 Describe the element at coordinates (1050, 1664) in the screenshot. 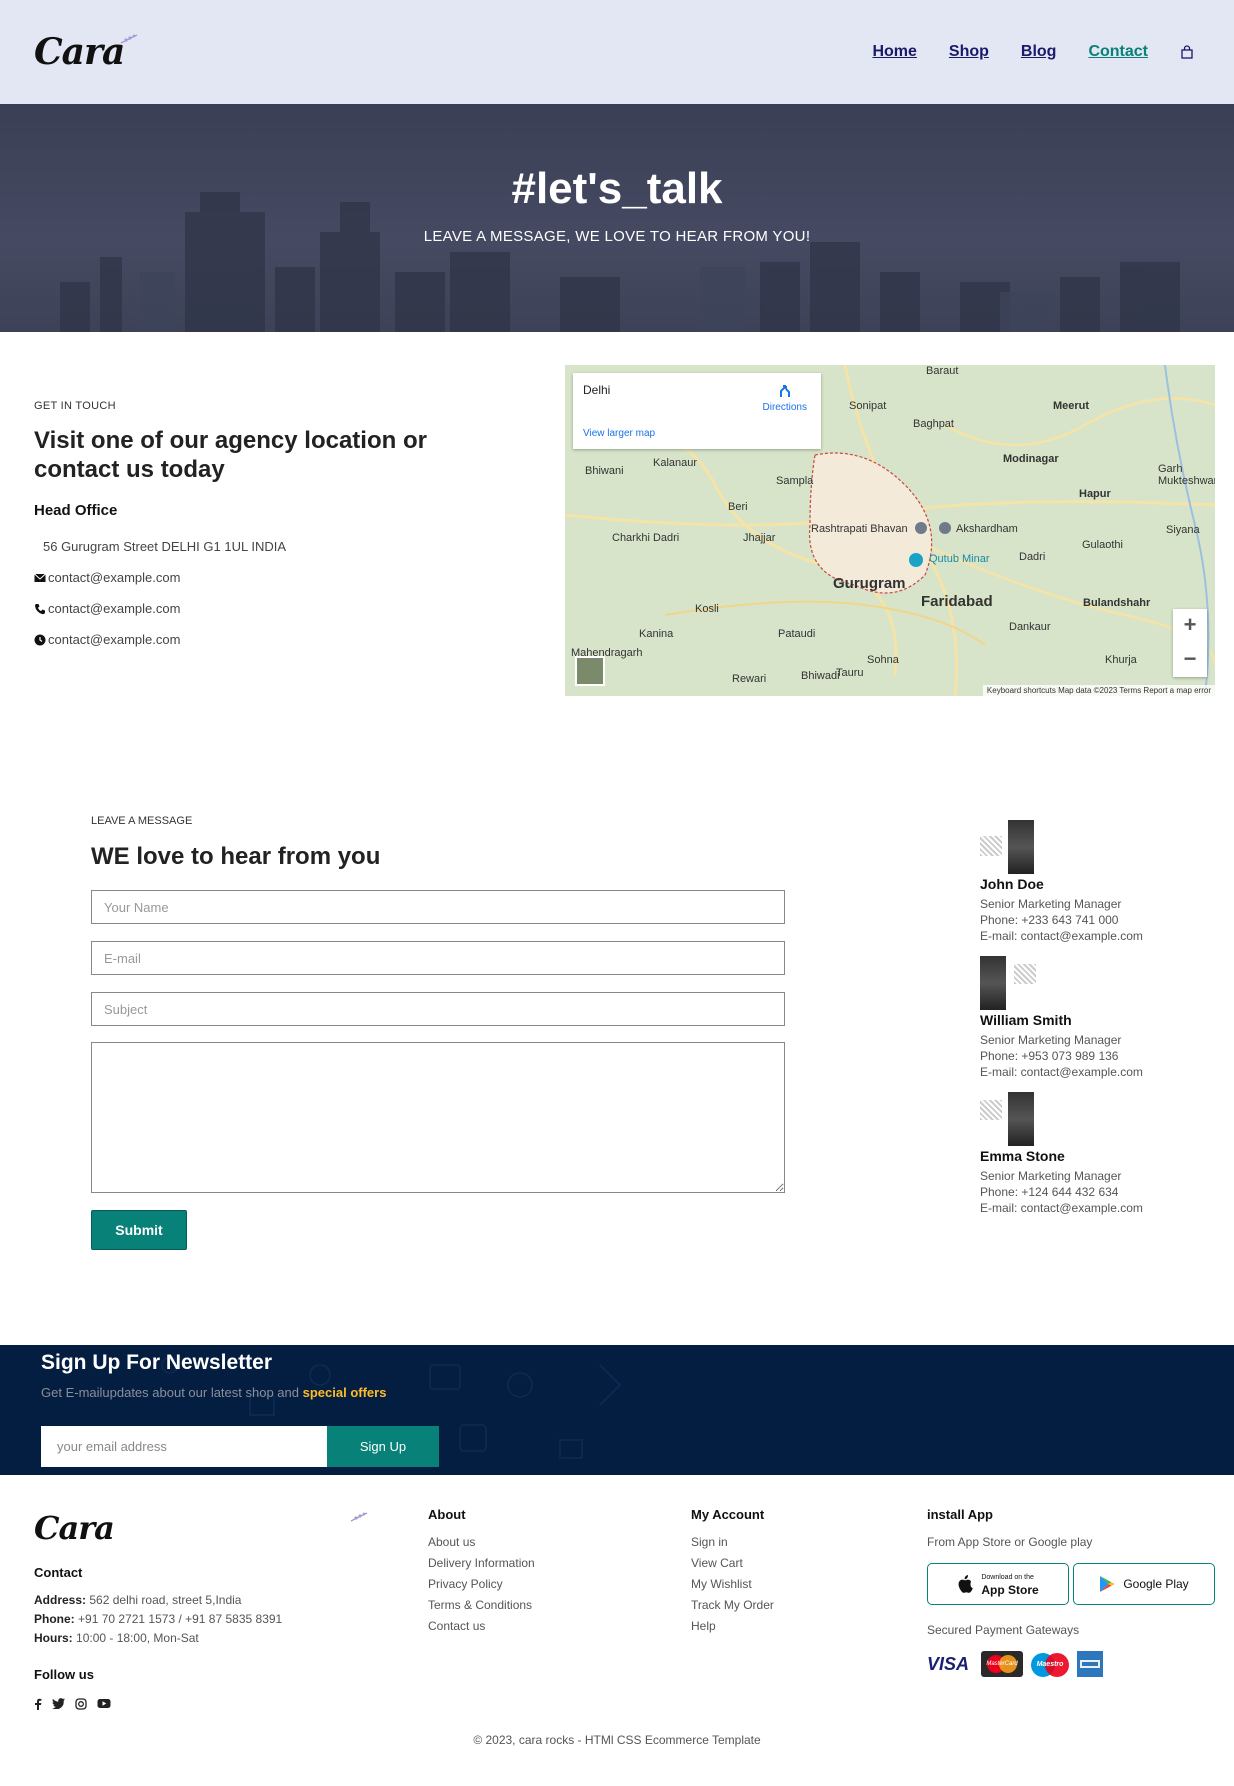

I see `maestro-logo: Maestro` at that location.